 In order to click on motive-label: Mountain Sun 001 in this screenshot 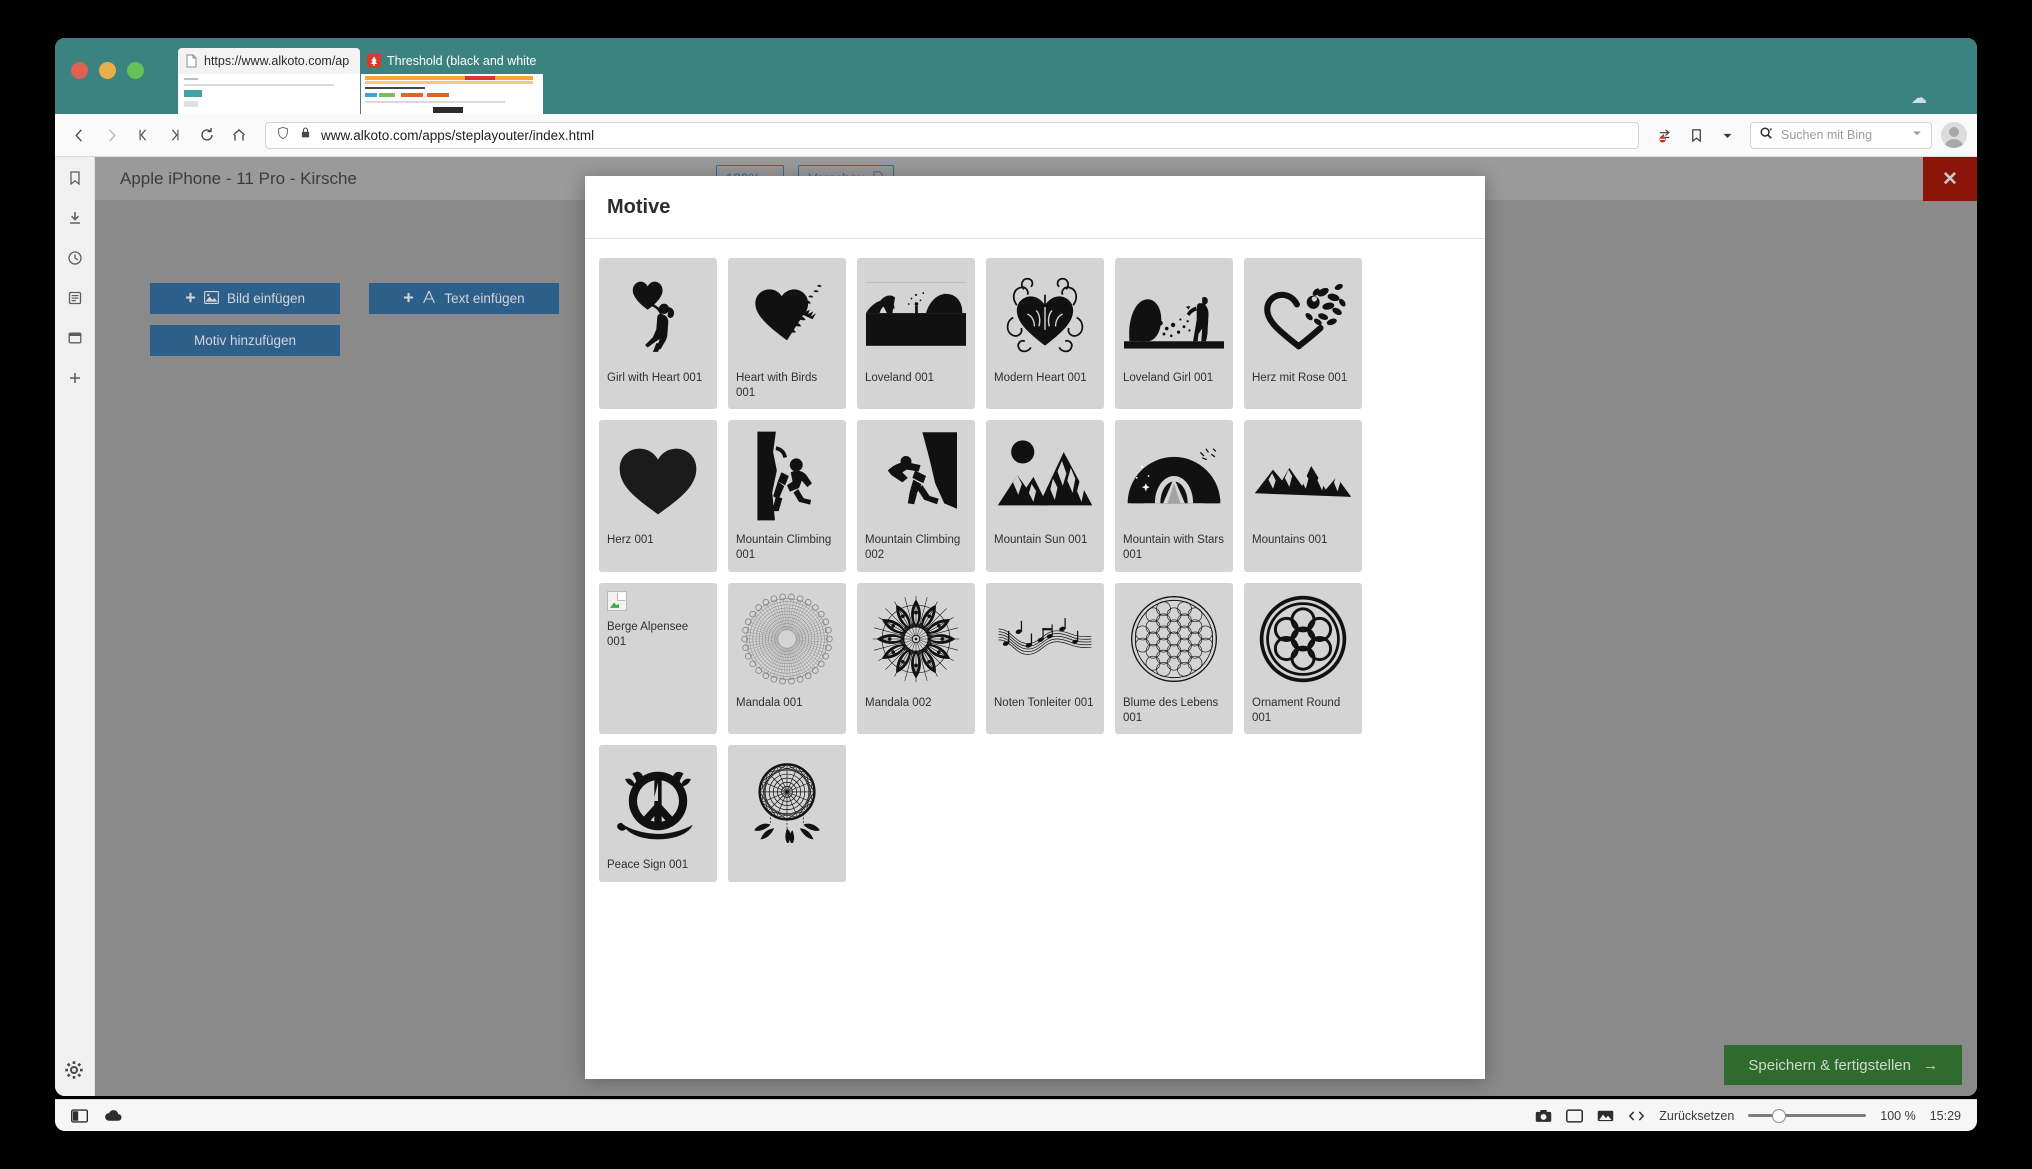, I will do `click(1041, 540)`.